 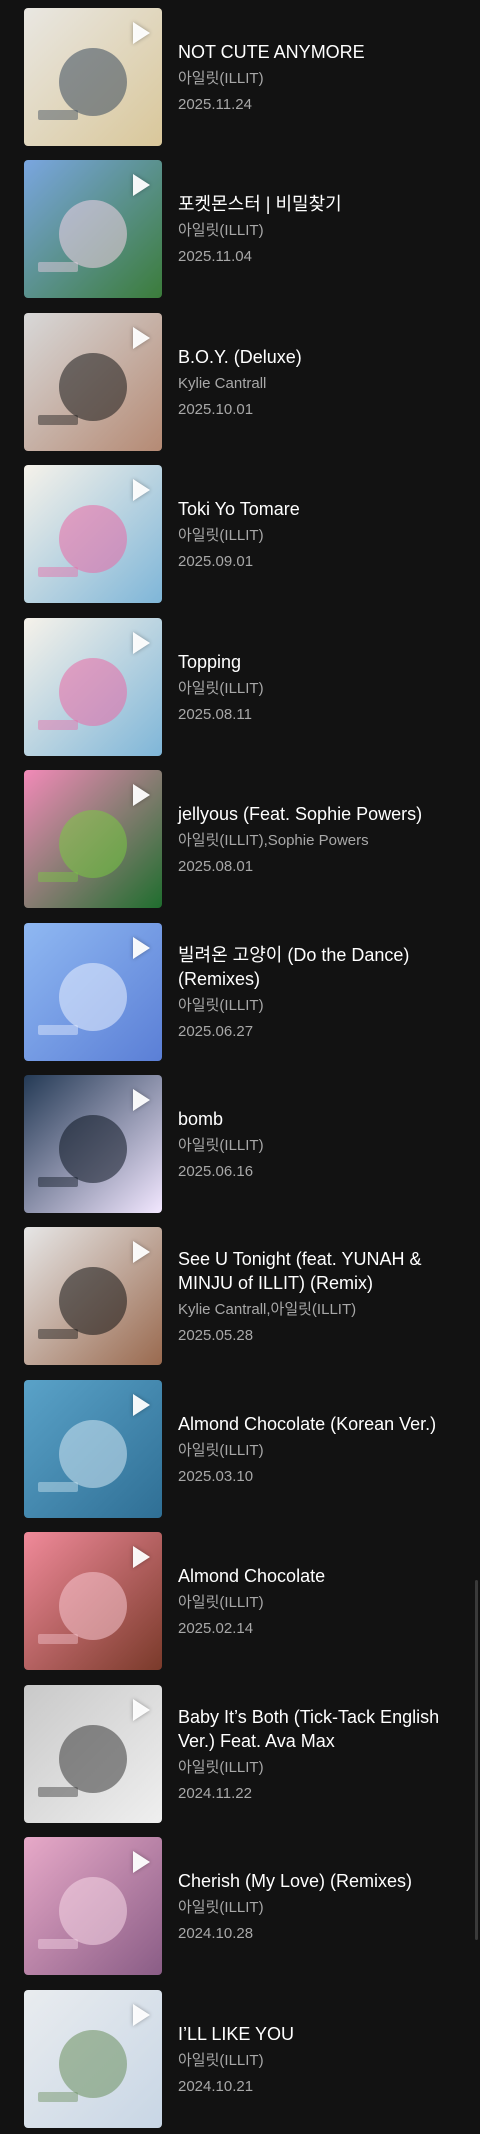 What do you see at coordinates (317, 204) in the screenshot?
I see `release-title: 포켓몬스터 | 비밀찾기` at bounding box center [317, 204].